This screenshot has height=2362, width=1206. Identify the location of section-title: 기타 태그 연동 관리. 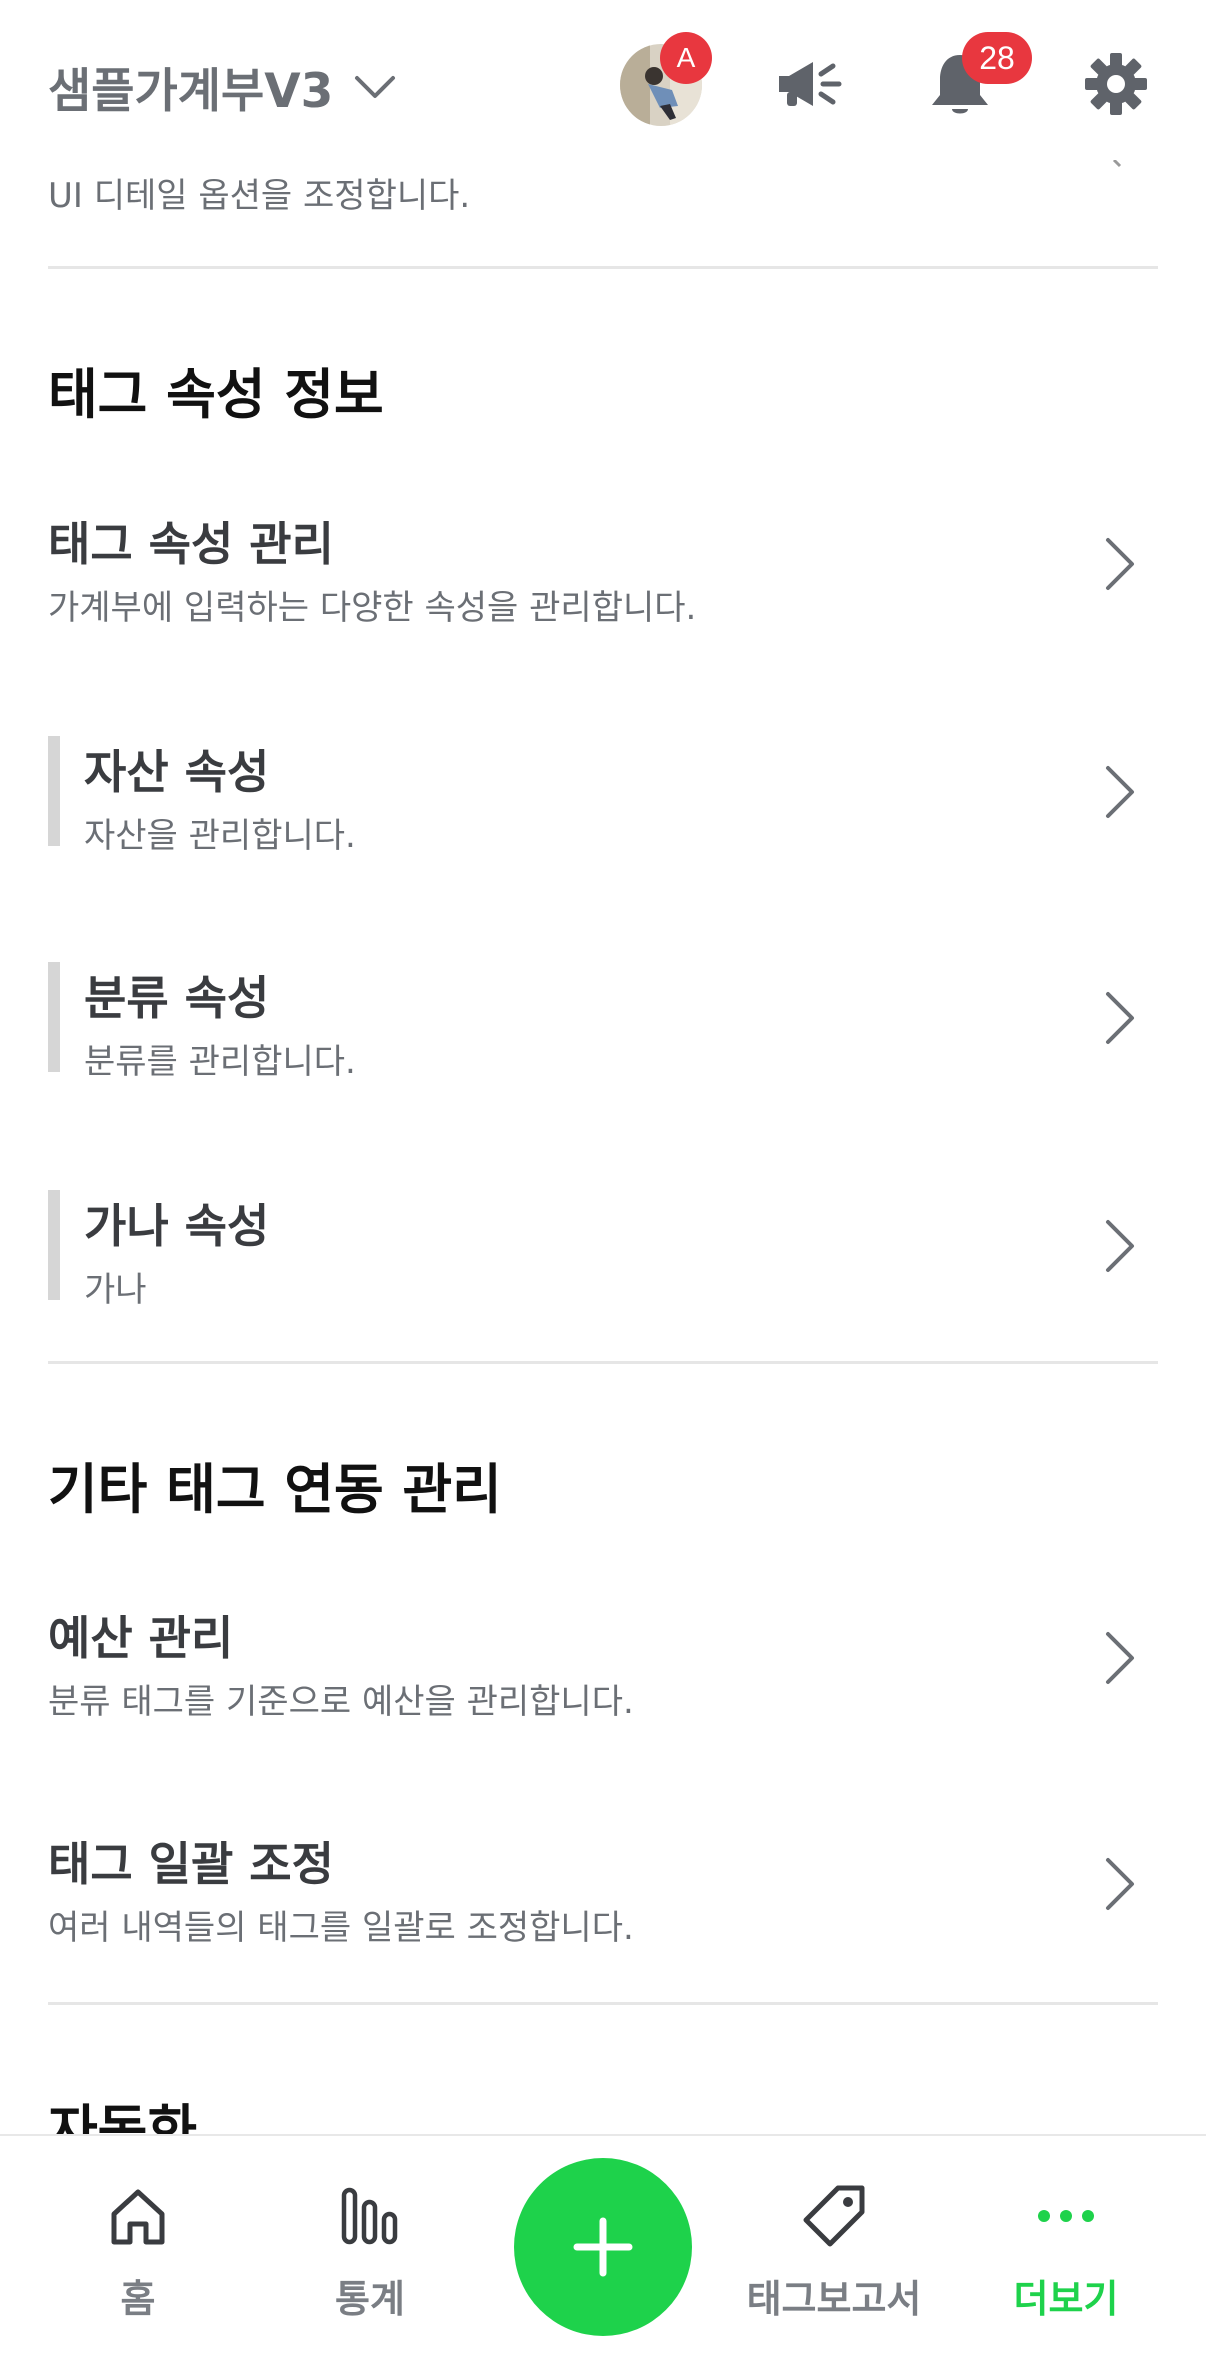
(275, 1489).